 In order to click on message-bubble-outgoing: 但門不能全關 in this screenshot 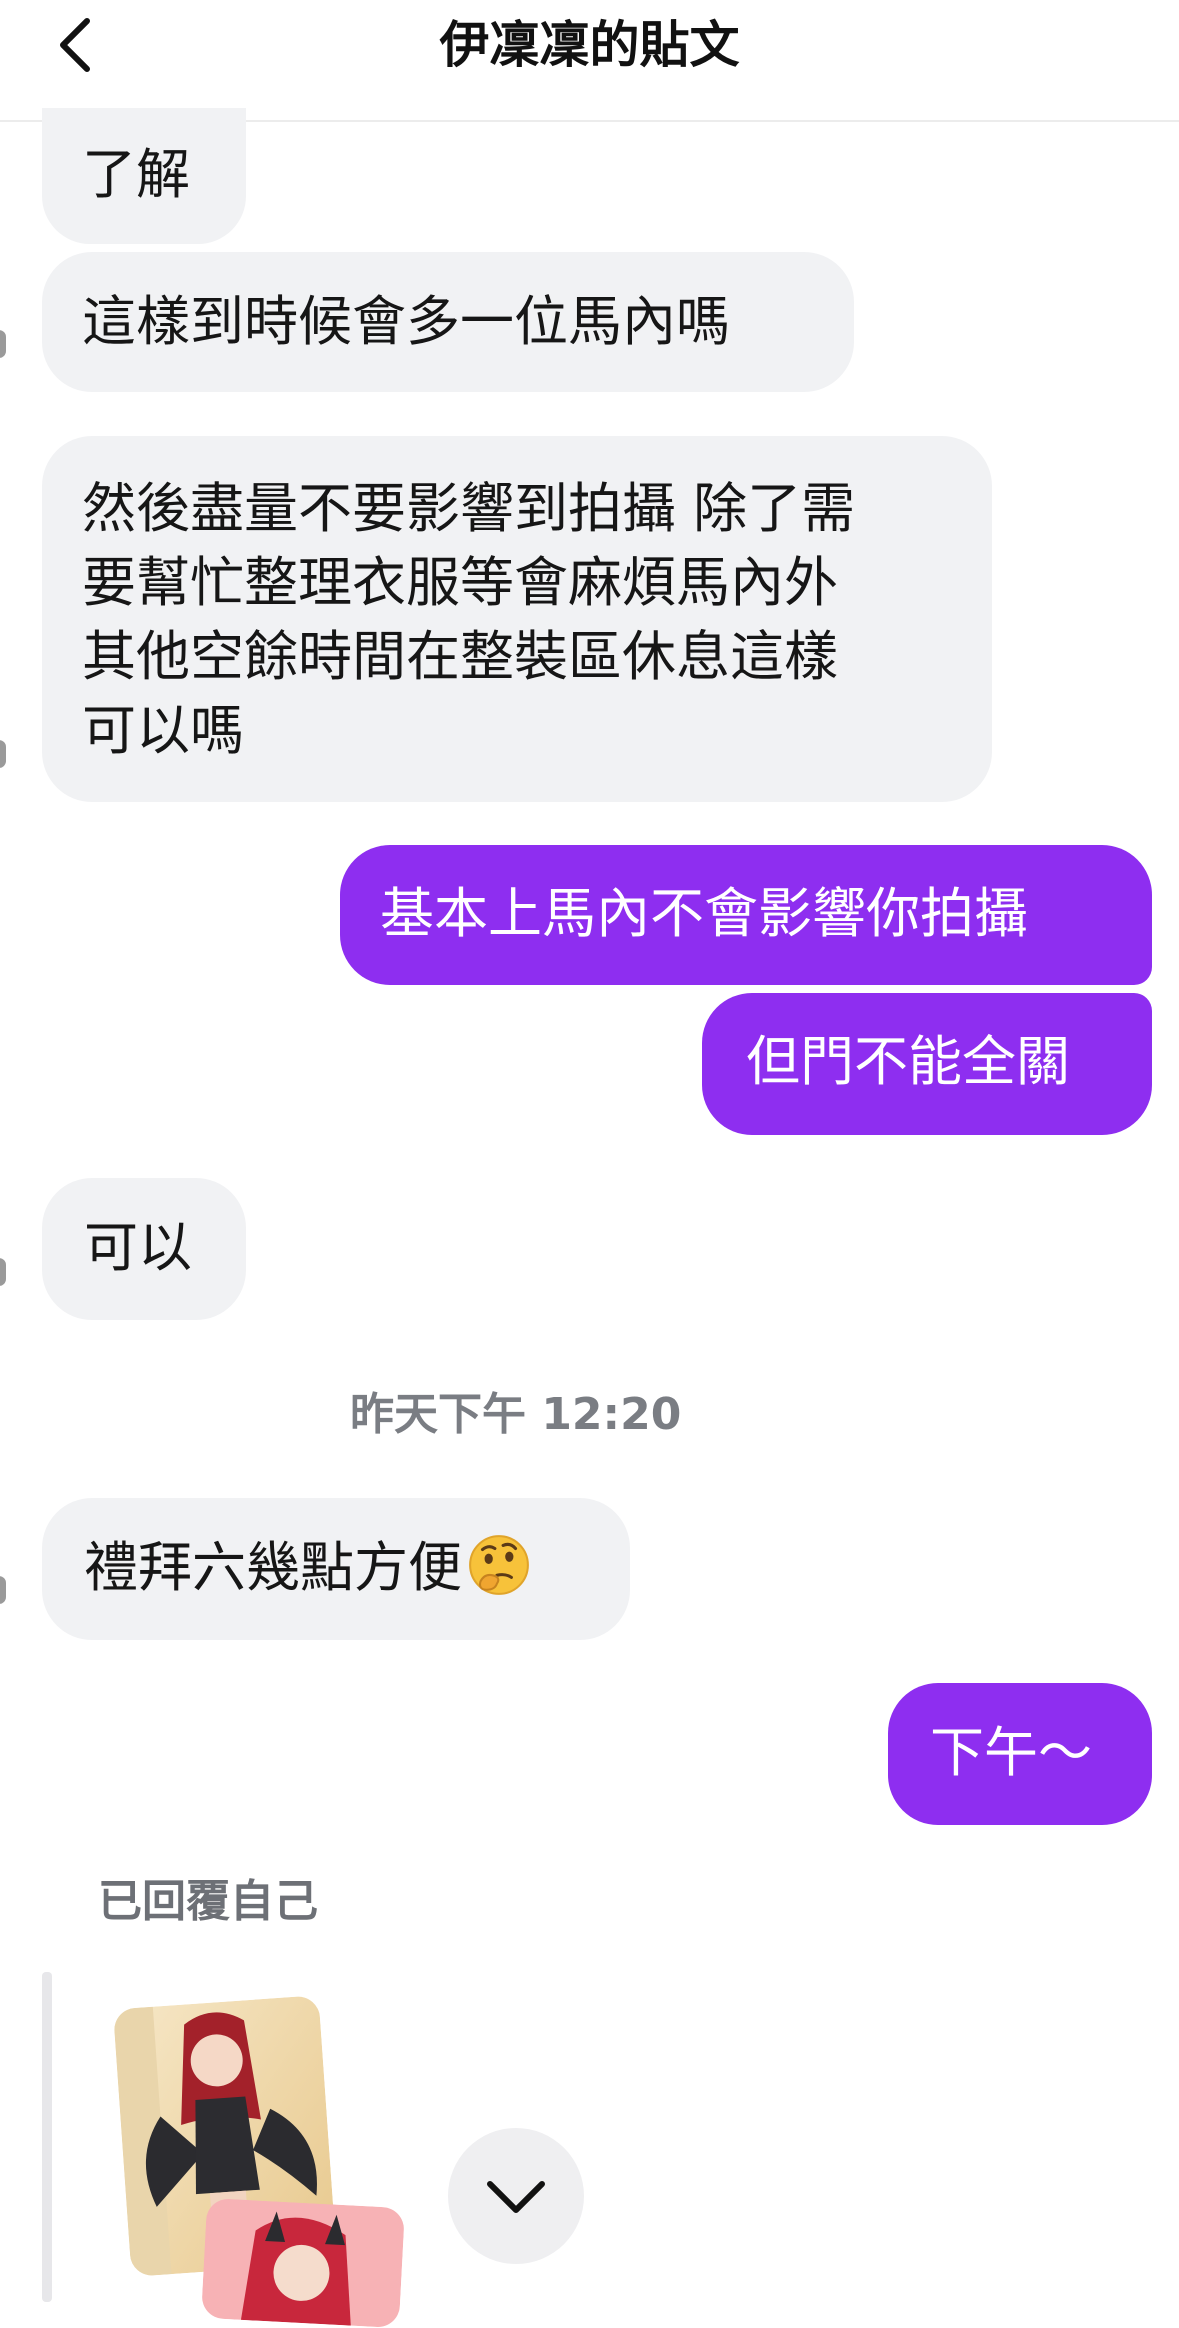, I will do `click(927, 1064)`.